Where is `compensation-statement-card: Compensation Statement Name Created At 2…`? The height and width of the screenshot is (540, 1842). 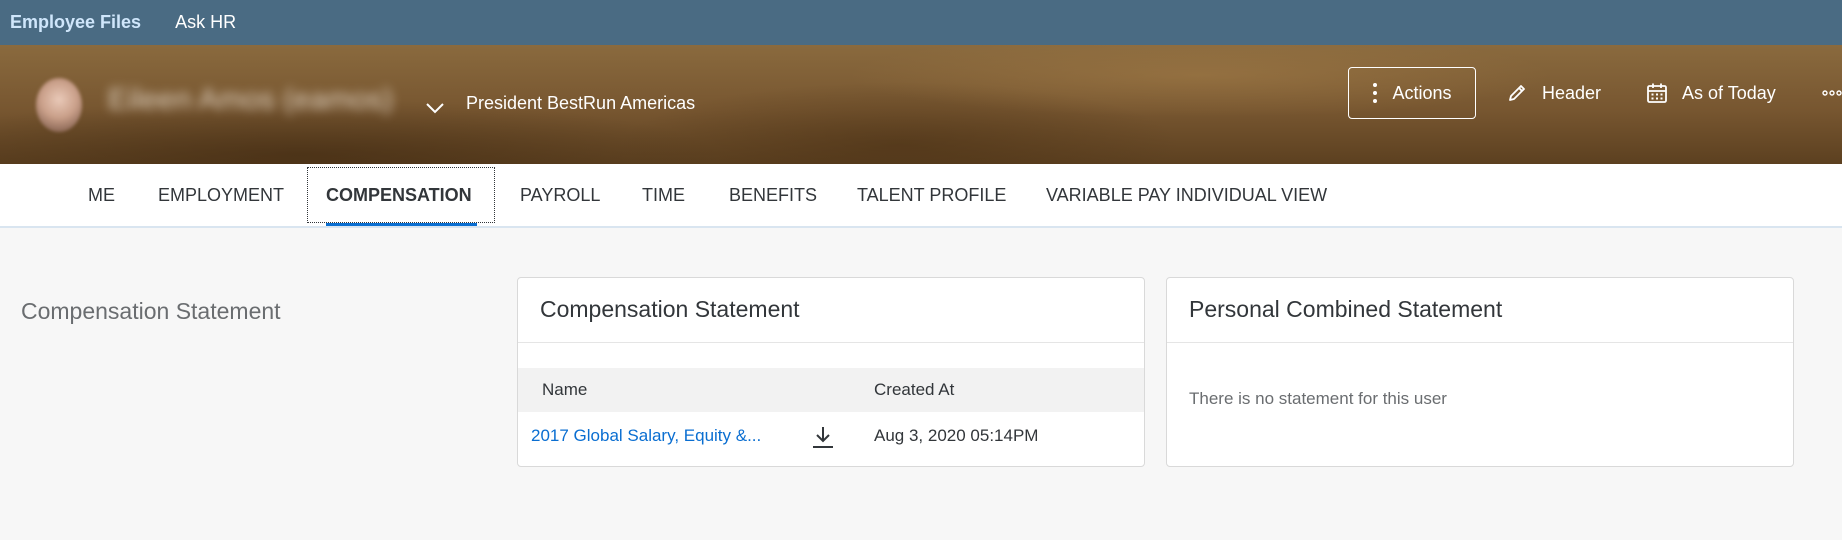 compensation-statement-card: Compensation Statement Name Created At 2… is located at coordinates (831, 372).